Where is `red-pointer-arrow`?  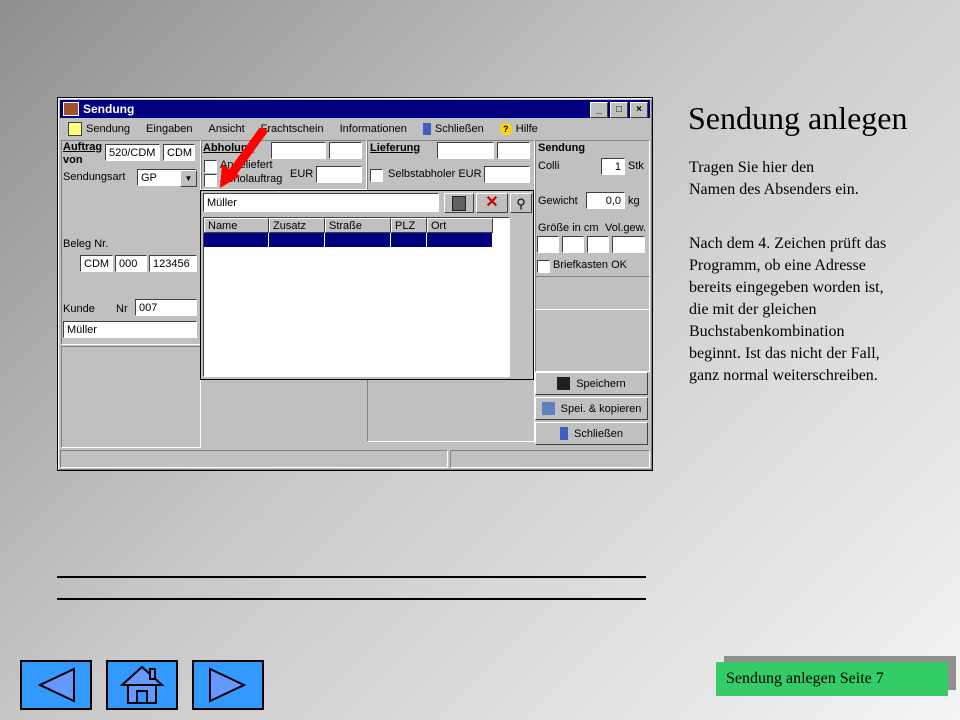
red-pointer-arrow is located at coordinates (244, 158).